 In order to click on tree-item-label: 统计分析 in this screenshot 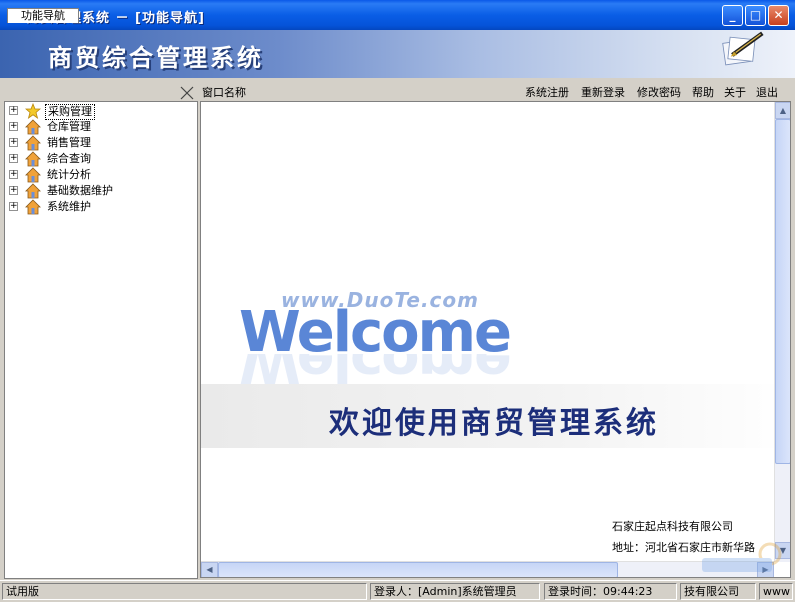, I will do `click(69, 174)`.